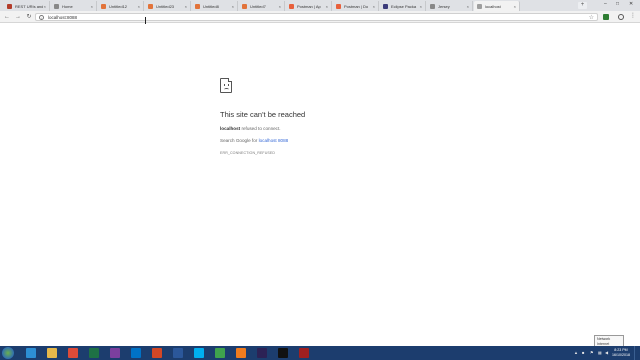  Describe the element at coordinates (220, 353) in the screenshot. I see `app-green-icon` at that location.